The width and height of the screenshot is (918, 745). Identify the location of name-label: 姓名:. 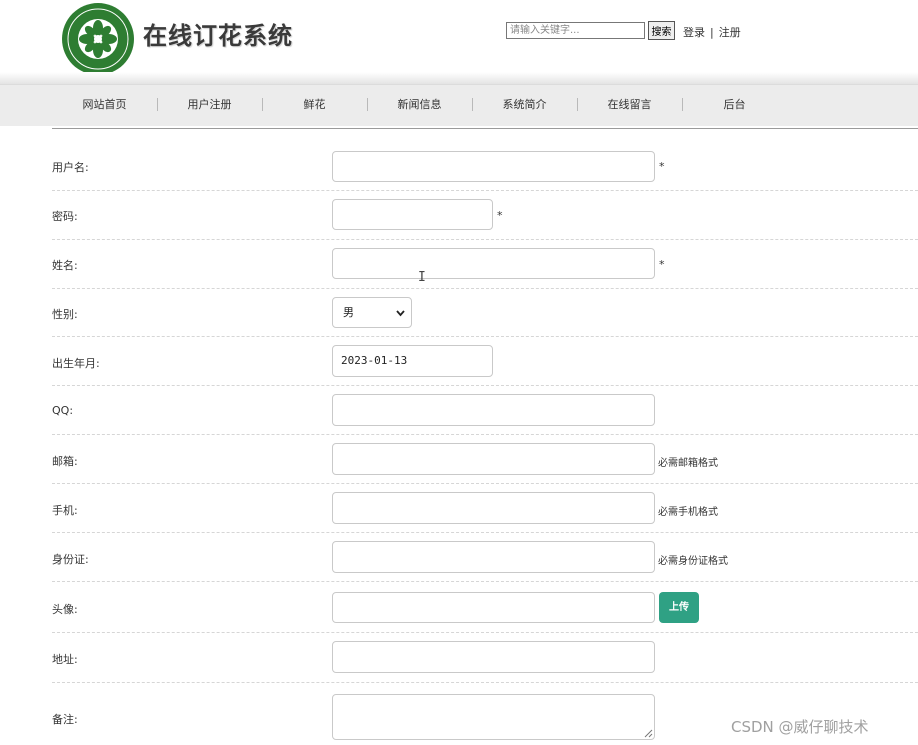
(65, 265).